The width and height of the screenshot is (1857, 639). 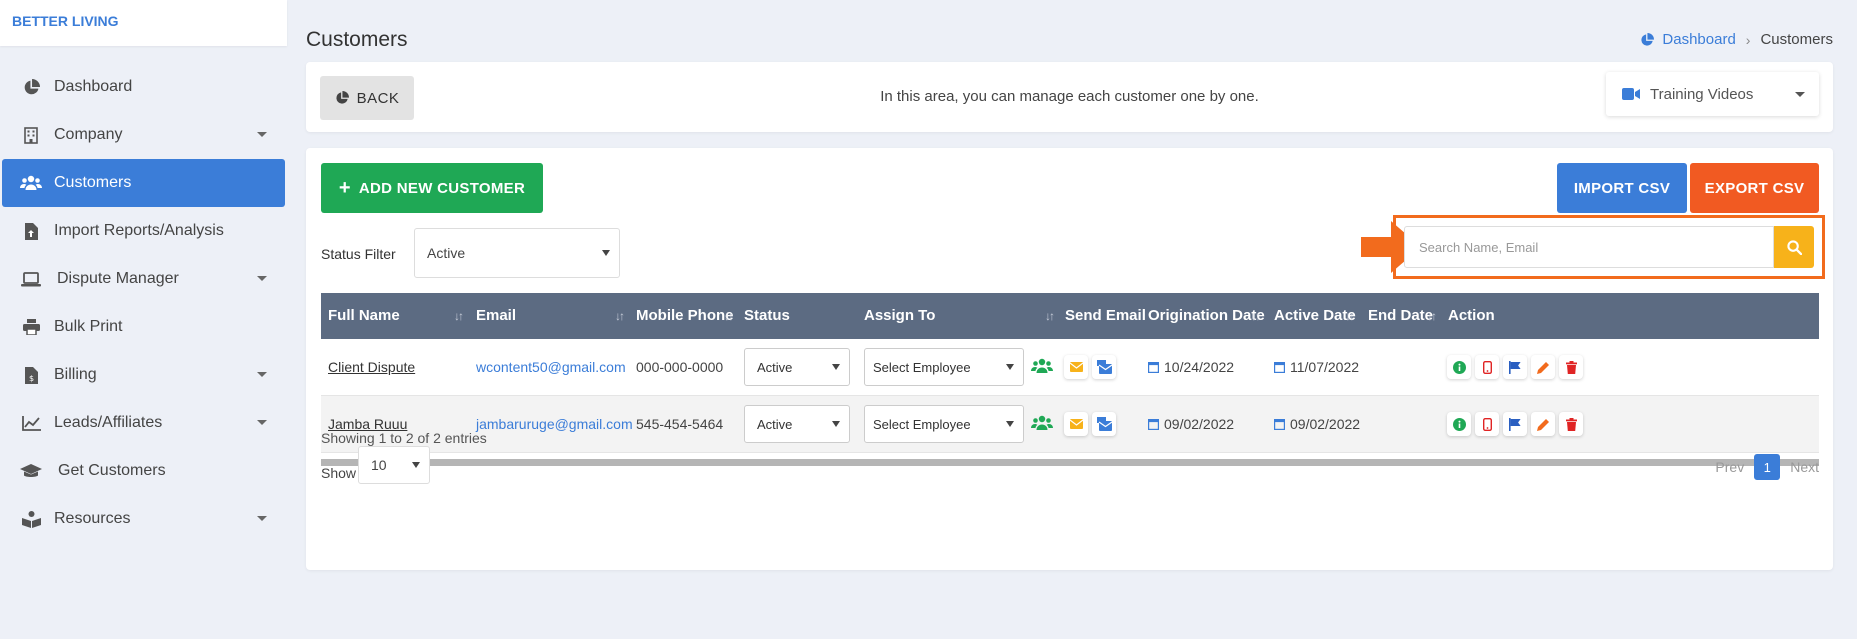 I want to click on line-chart-icon, so click(x=31, y=423).